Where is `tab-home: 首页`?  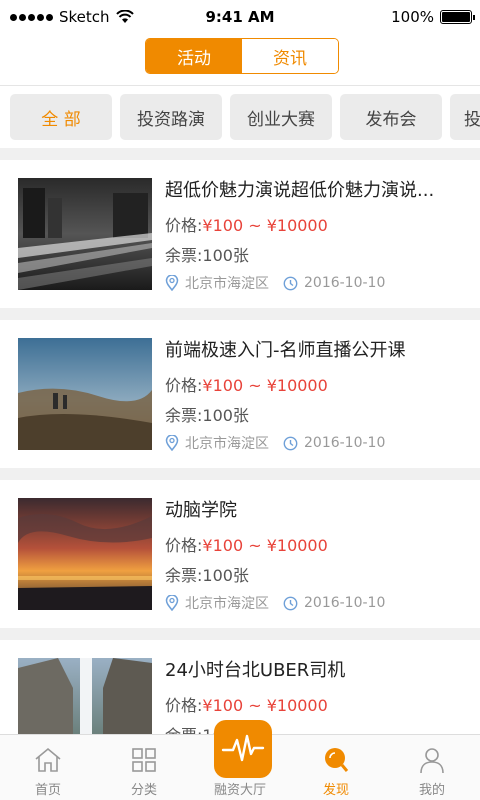 tab-home: 首页 is located at coordinates (48, 767).